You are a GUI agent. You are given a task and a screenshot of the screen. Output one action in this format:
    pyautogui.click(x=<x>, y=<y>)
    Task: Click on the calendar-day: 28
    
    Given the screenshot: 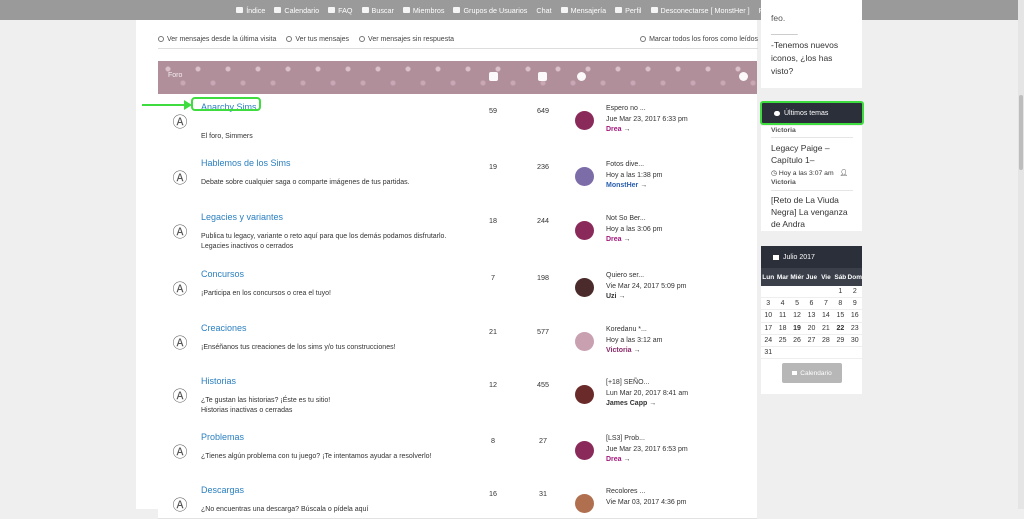 What is the action you would take?
    pyautogui.click(x=826, y=341)
    